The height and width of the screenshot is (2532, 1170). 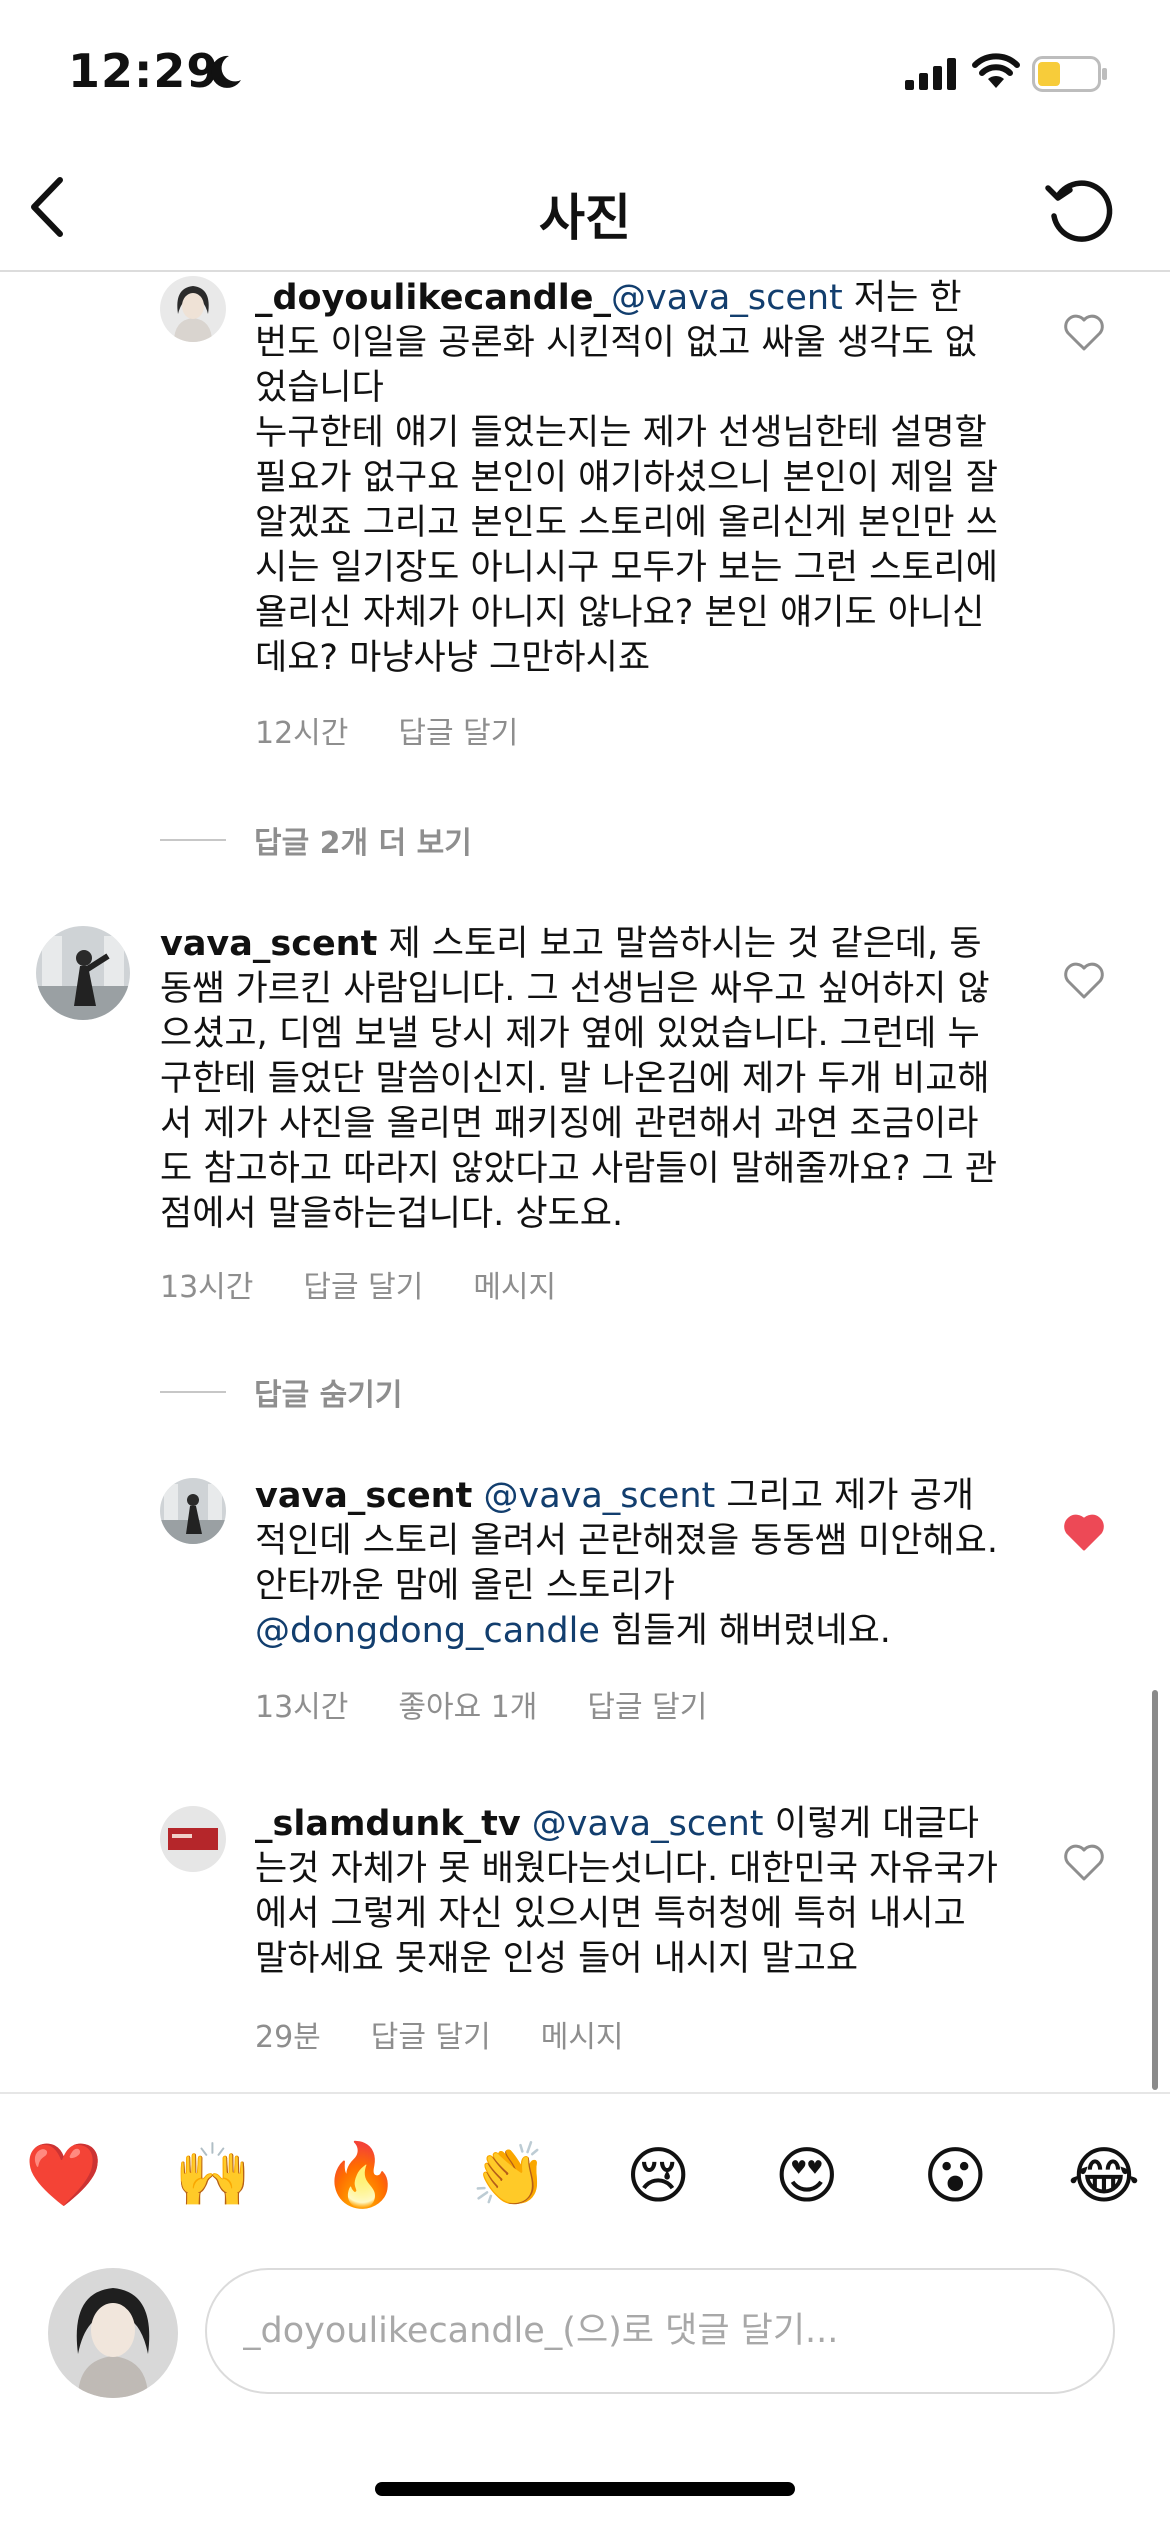 I want to click on comment-meta: 12시간 답글 달기, so click(x=386, y=730).